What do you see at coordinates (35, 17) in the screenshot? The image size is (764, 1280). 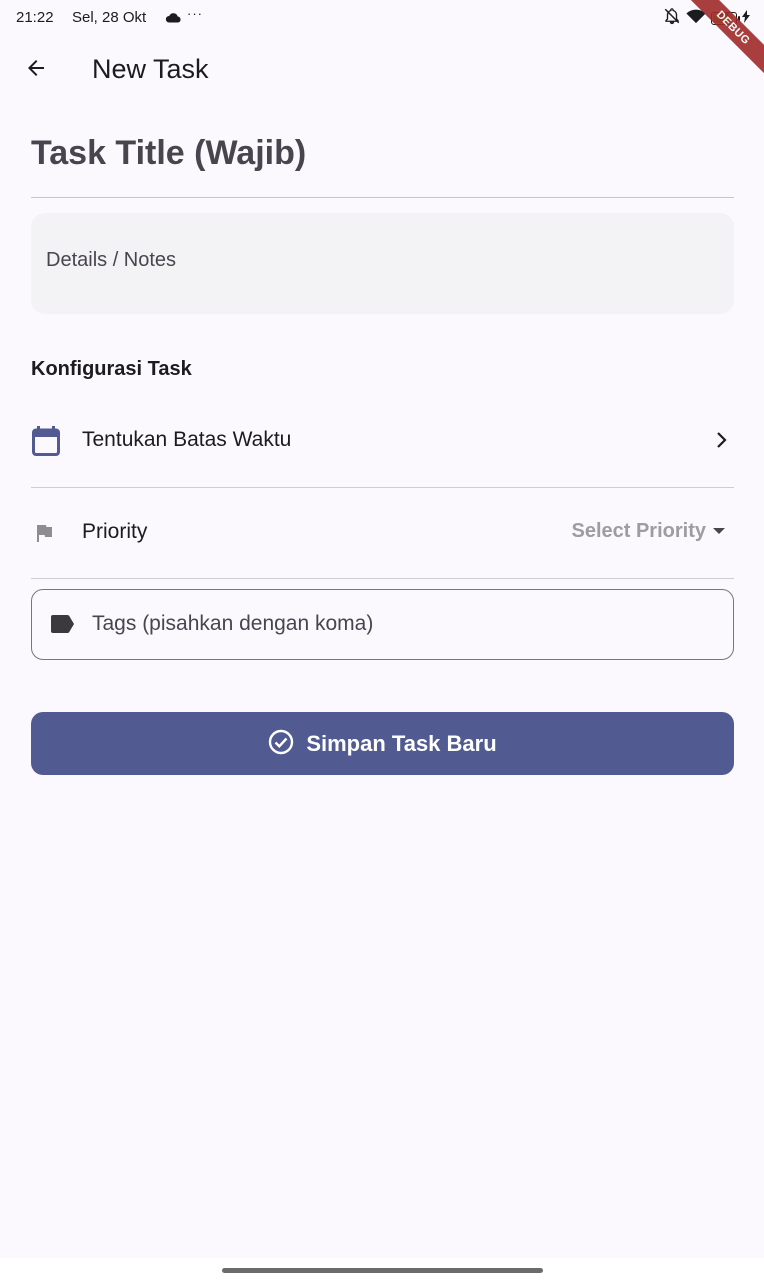 I see `status-time: 21:22` at bounding box center [35, 17].